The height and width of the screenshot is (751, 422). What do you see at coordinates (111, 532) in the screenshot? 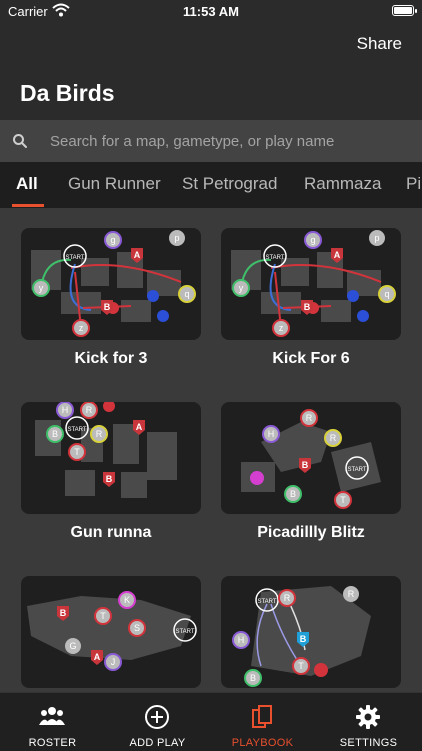
I see `play-name: Gun runna` at bounding box center [111, 532].